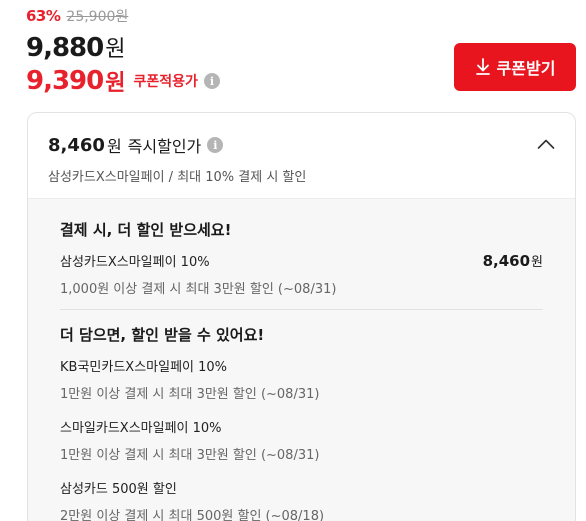 Image resolution: width=586 pixels, height=521 pixels. What do you see at coordinates (192, 515) in the screenshot?
I see `offer-desc: 2만원 이상 결제 시 최대 500원 할인 (~08/18)` at bounding box center [192, 515].